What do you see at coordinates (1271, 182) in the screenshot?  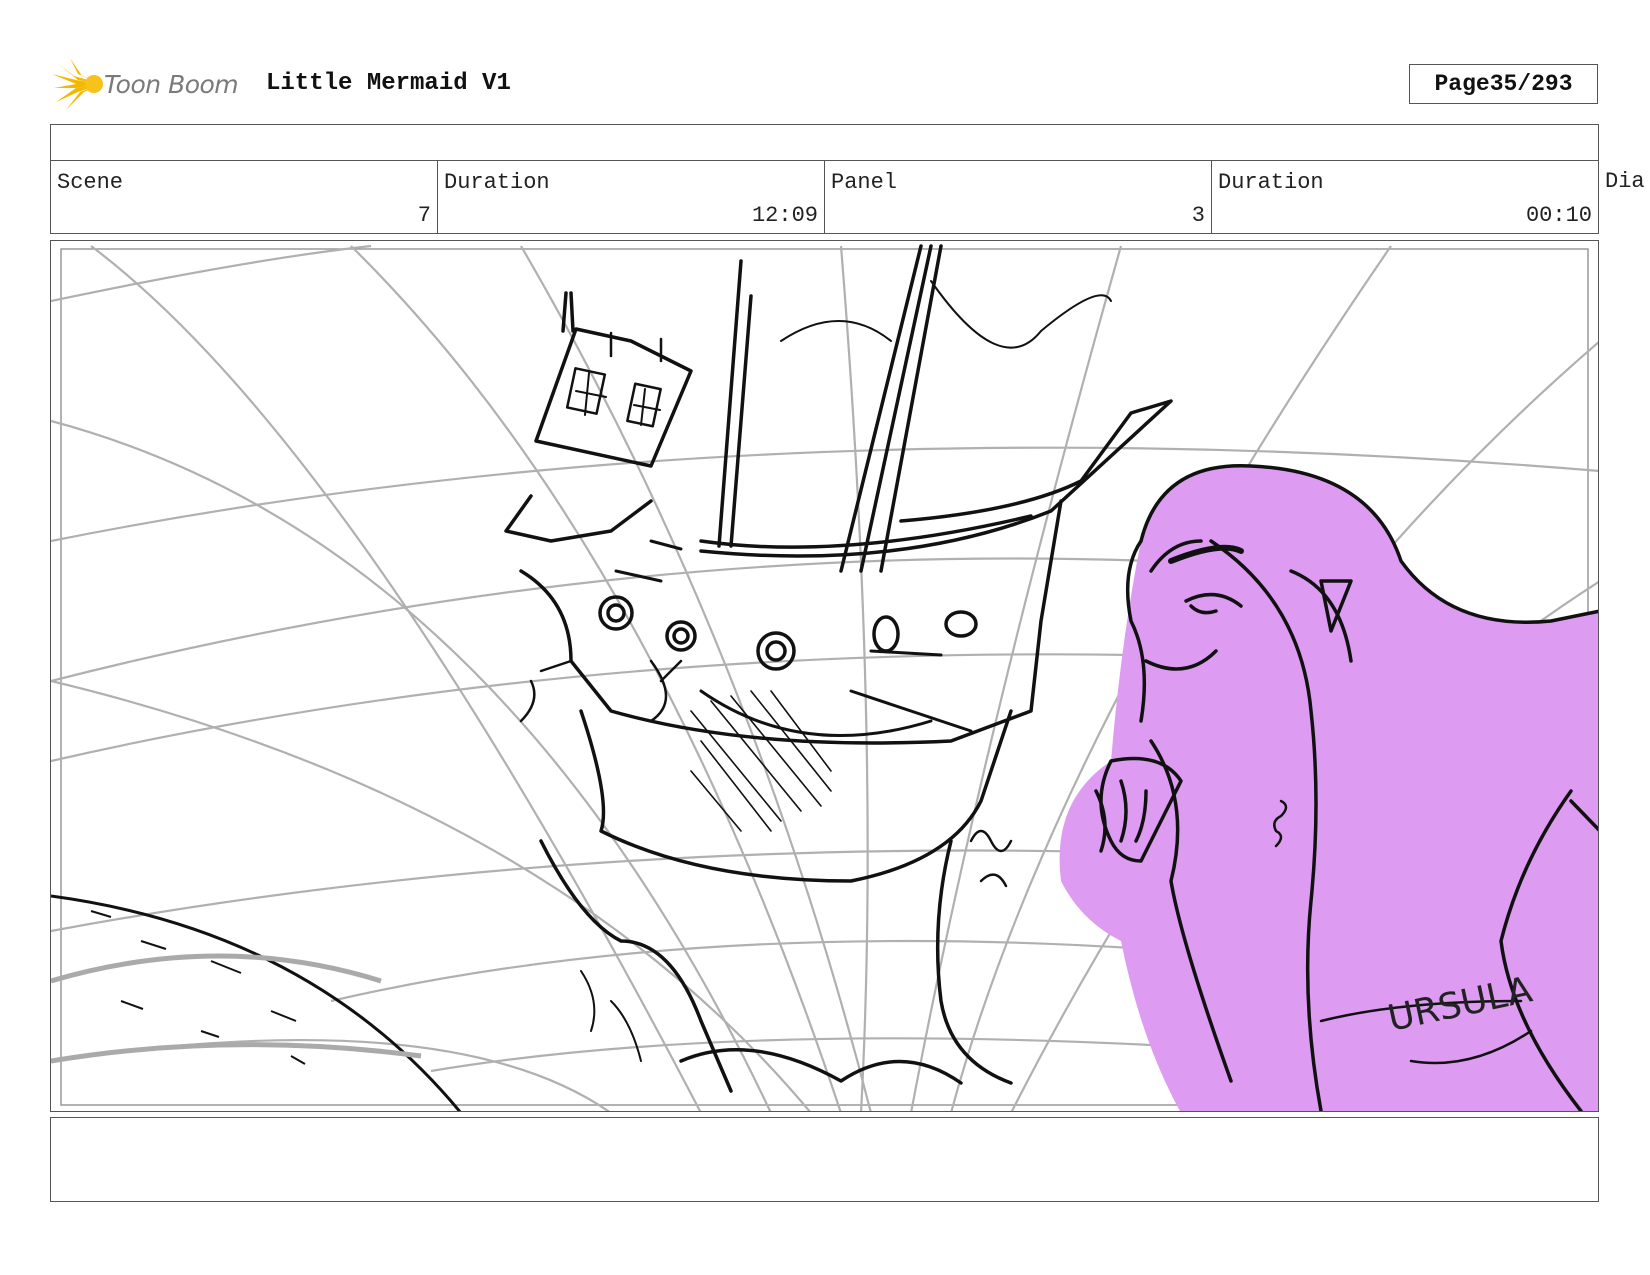 I see `panel-duration-label: Duration` at bounding box center [1271, 182].